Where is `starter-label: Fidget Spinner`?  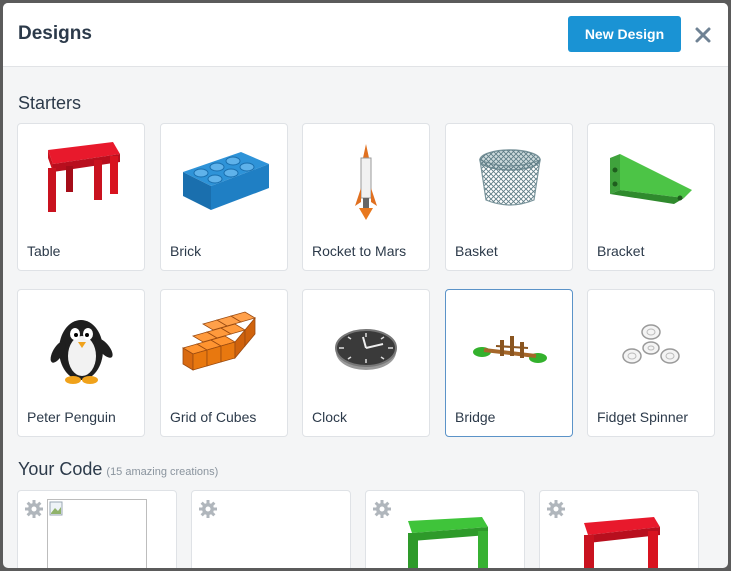 starter-label: Fidget Spinner is located at coordinates (643, 417).